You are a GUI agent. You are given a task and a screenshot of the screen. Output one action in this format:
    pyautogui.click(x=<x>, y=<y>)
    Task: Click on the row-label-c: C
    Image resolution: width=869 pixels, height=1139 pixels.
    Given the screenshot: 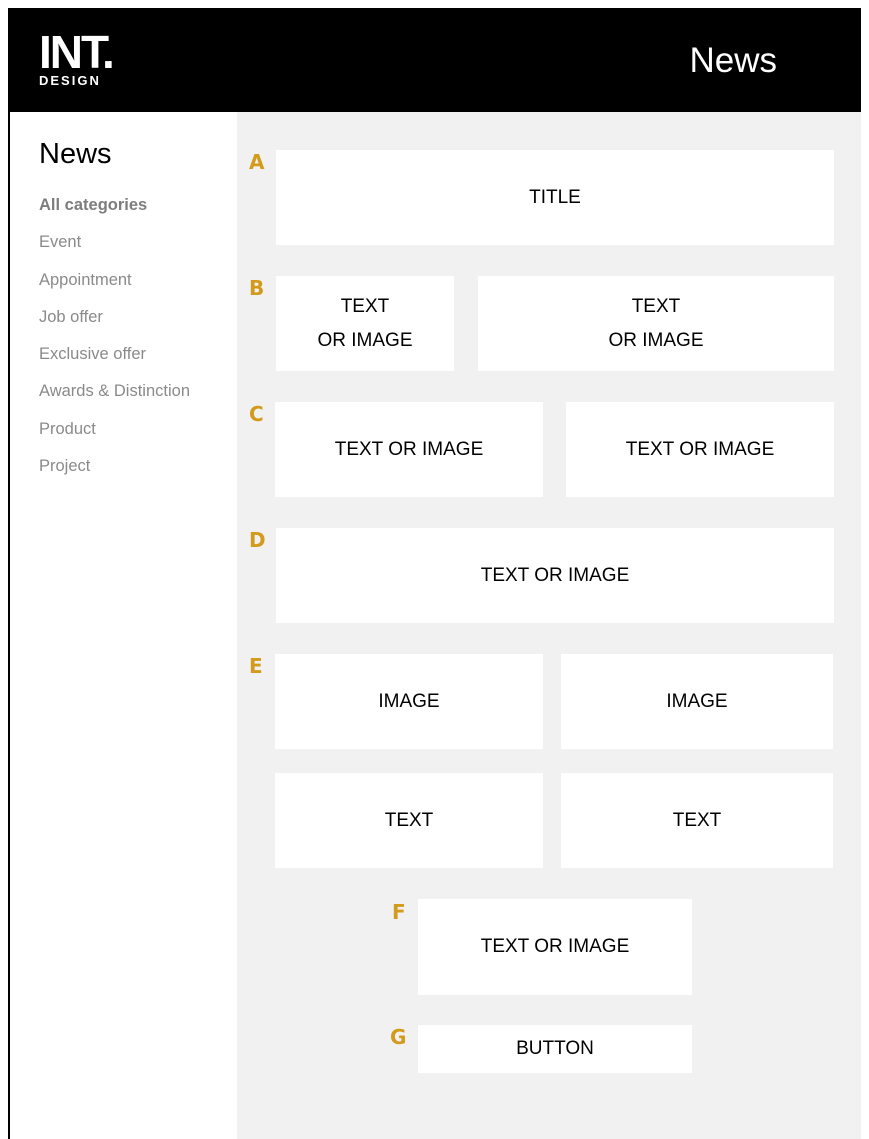 What is the action you would take?
    pyautogui.click(x=256, y=414)
    